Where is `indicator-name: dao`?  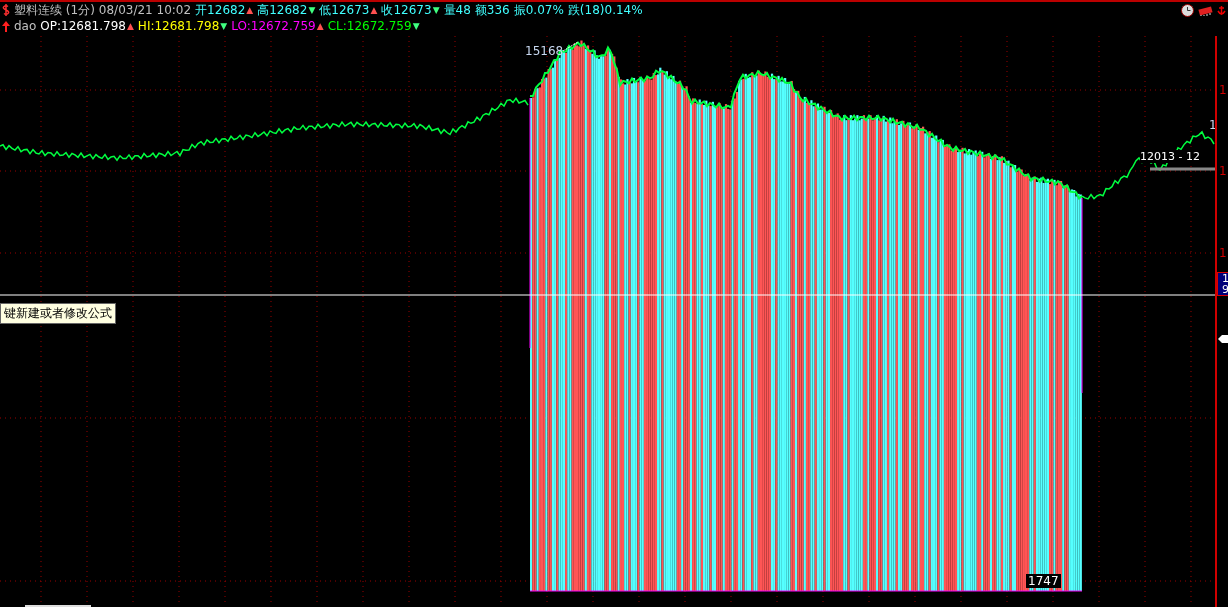
indicator-name: dao is located at coordinates (25, 26).